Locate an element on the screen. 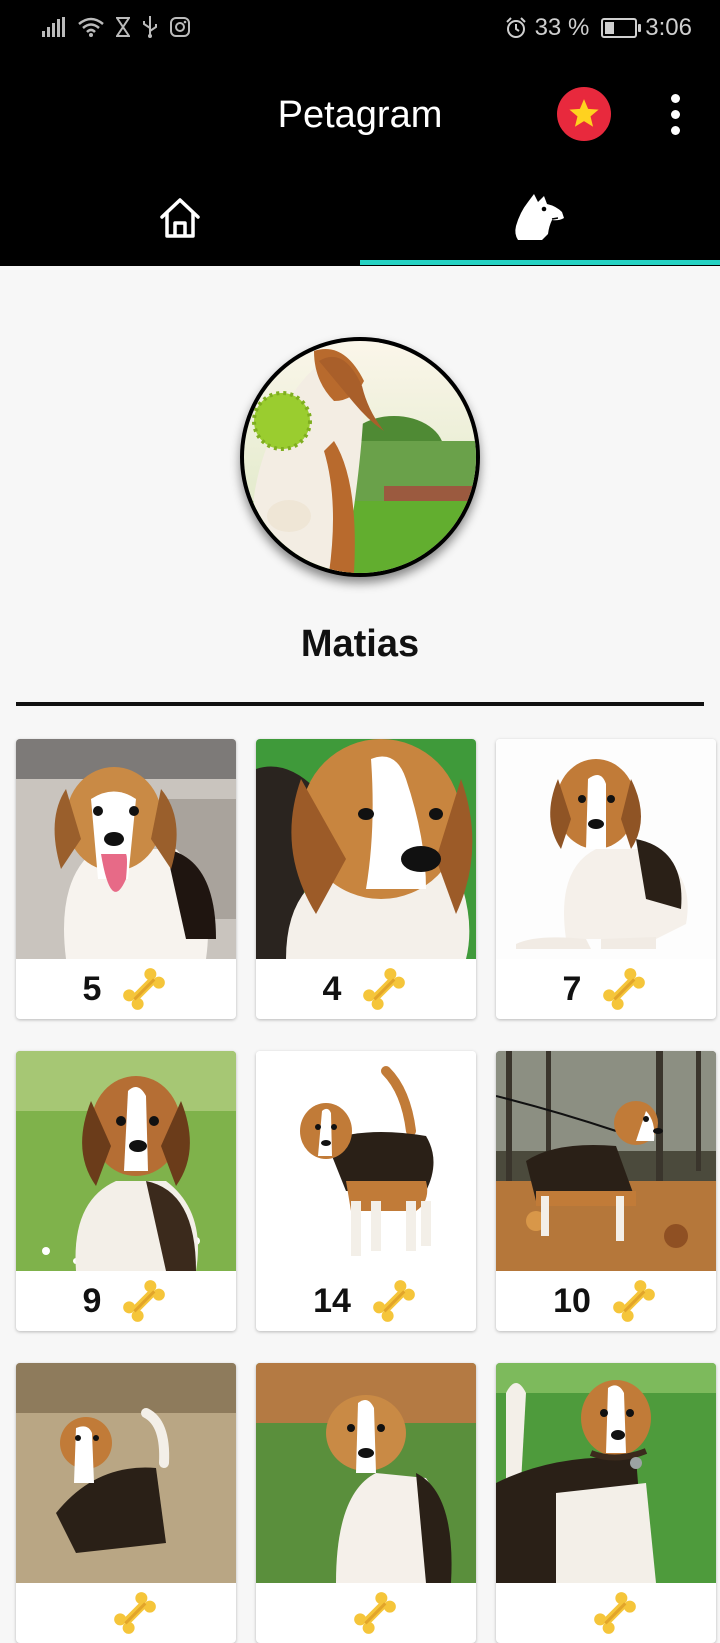 The width and height of the screenshot is (720, 1643). star-icon is located at coordinates (584, 113).